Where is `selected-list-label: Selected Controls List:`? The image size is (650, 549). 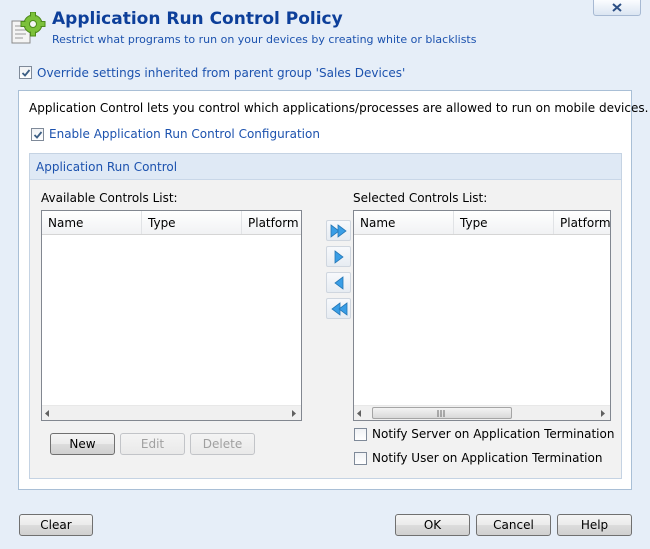
selected-list-label: Selected Controls List: is located at coordinates (420, 198).